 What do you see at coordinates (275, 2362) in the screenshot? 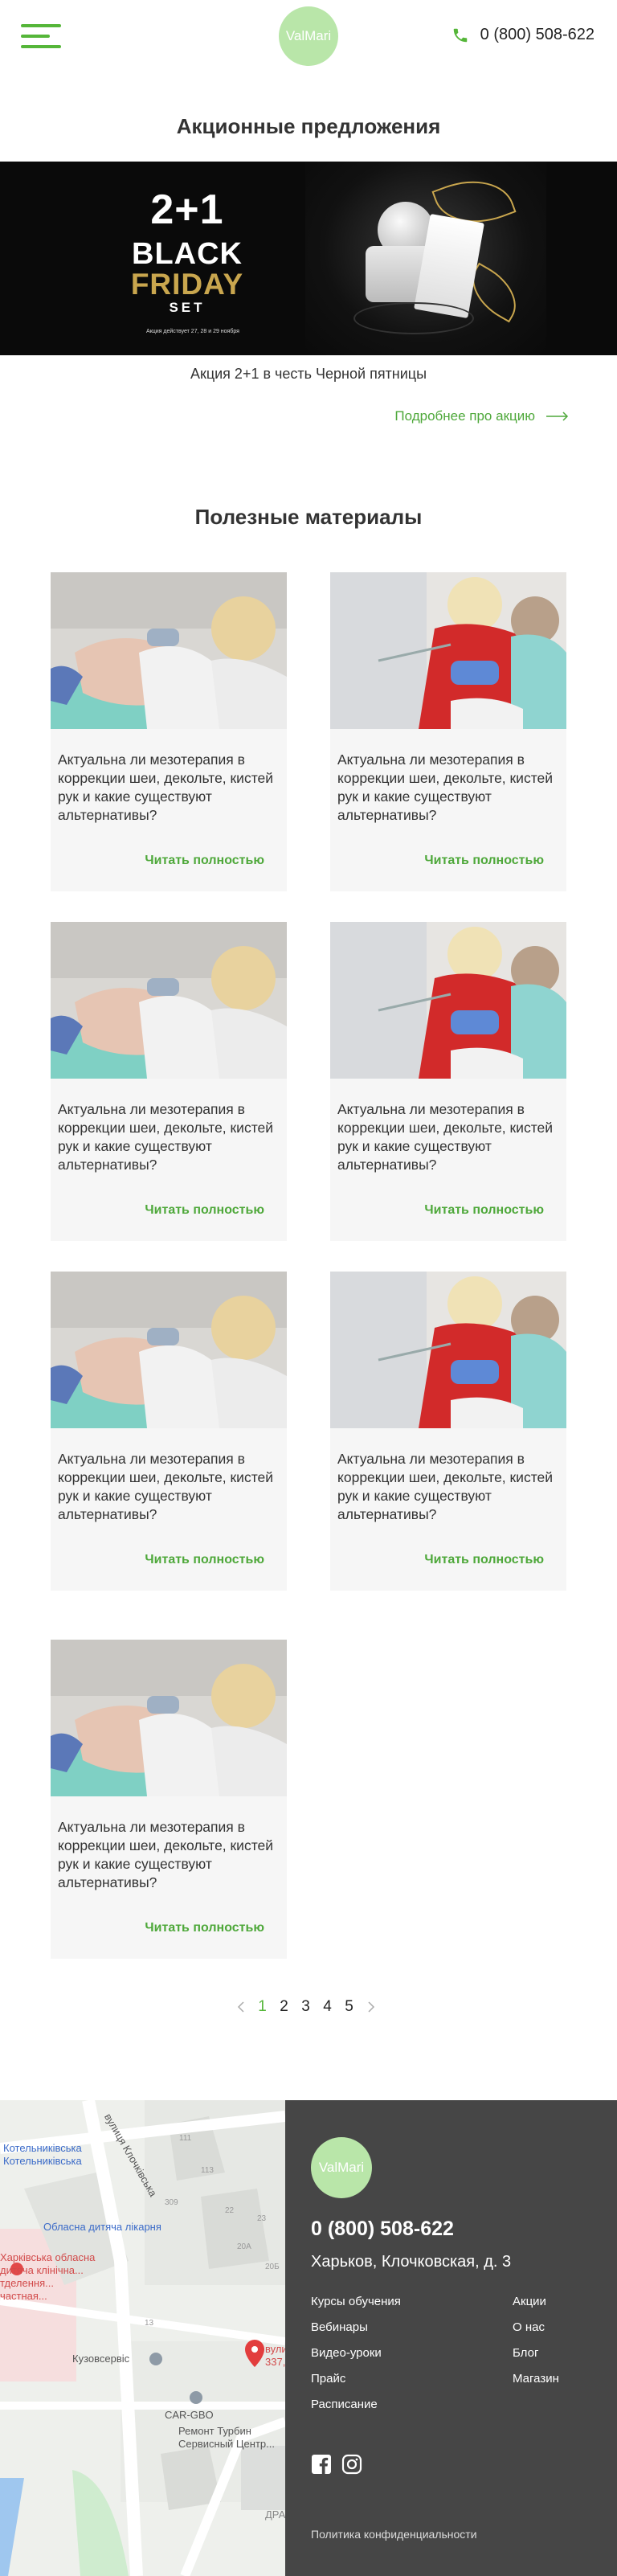
I see `map-place-label: 337,` at bounding box center [275, 2362].